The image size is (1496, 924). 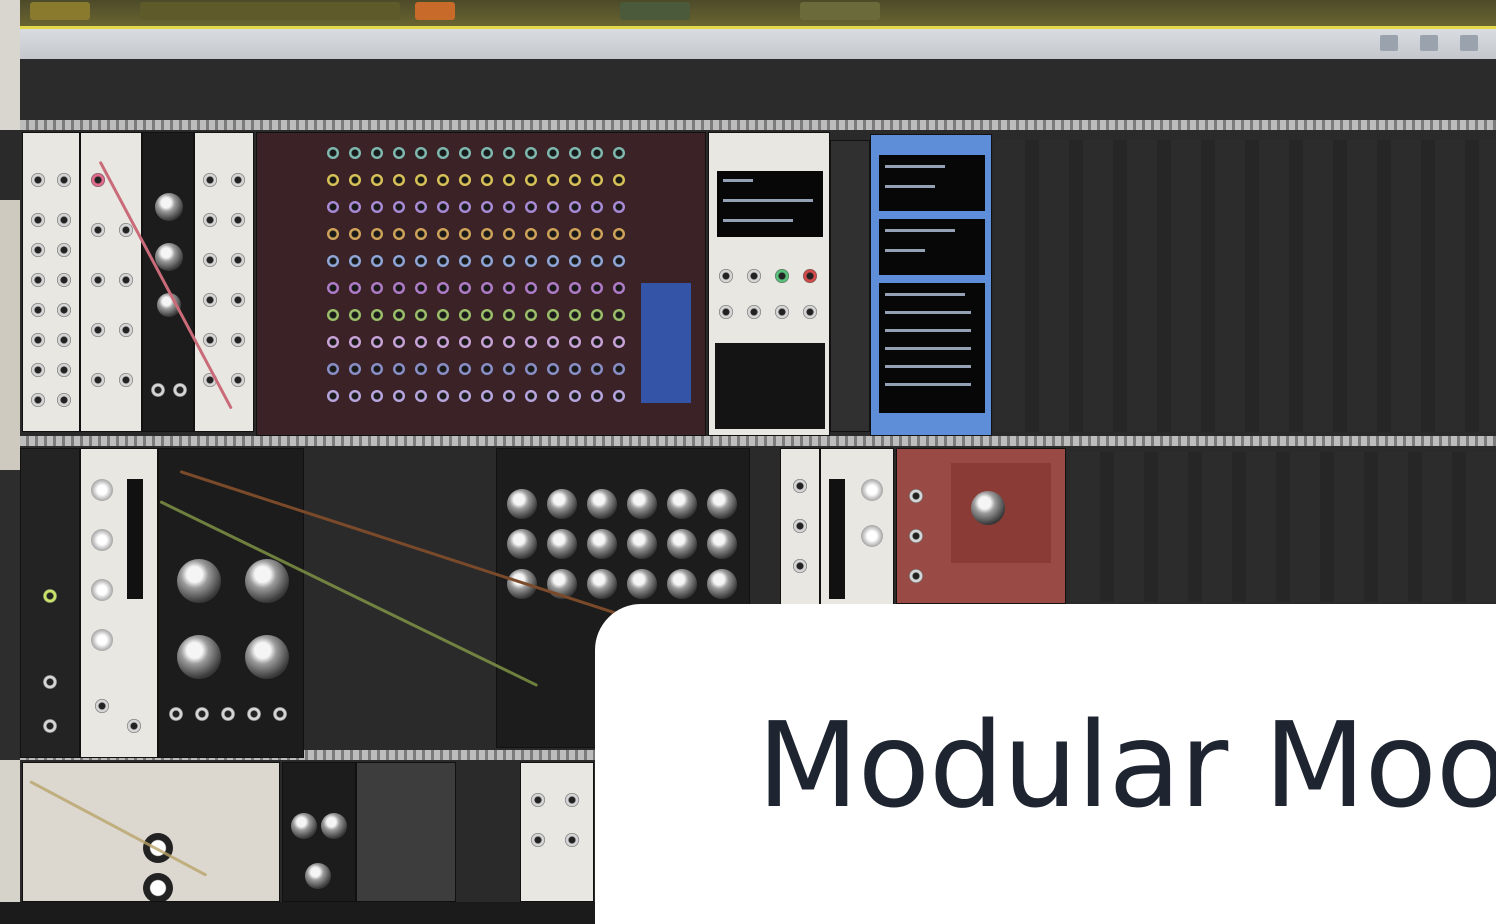 I want to click on toolbar-button-icon, so click(x=1429, y=43).